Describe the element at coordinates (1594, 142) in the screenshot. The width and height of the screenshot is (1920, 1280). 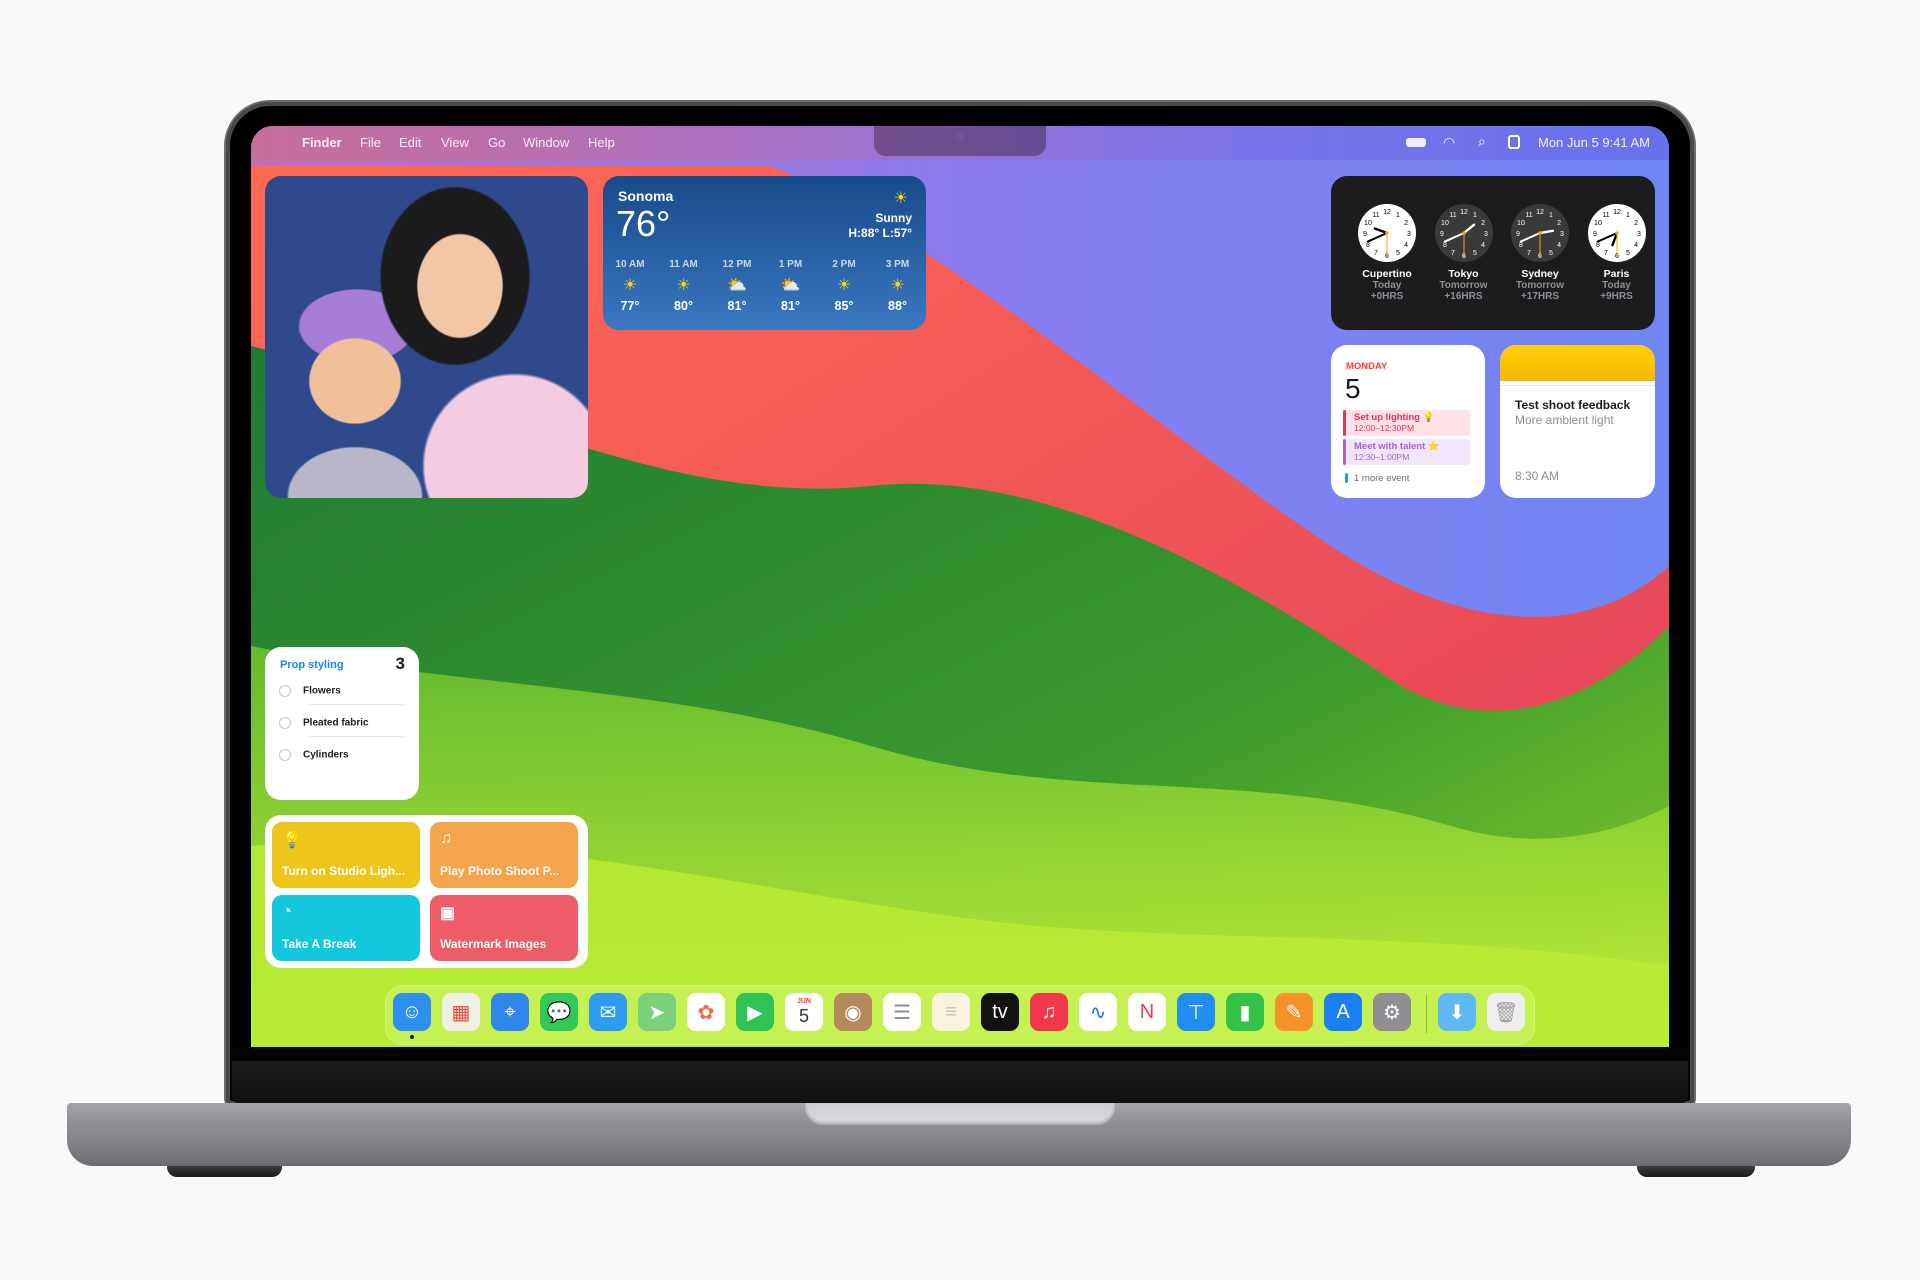
I see `menu-clock: Mon Jun 5 9:41 AM` at that location.